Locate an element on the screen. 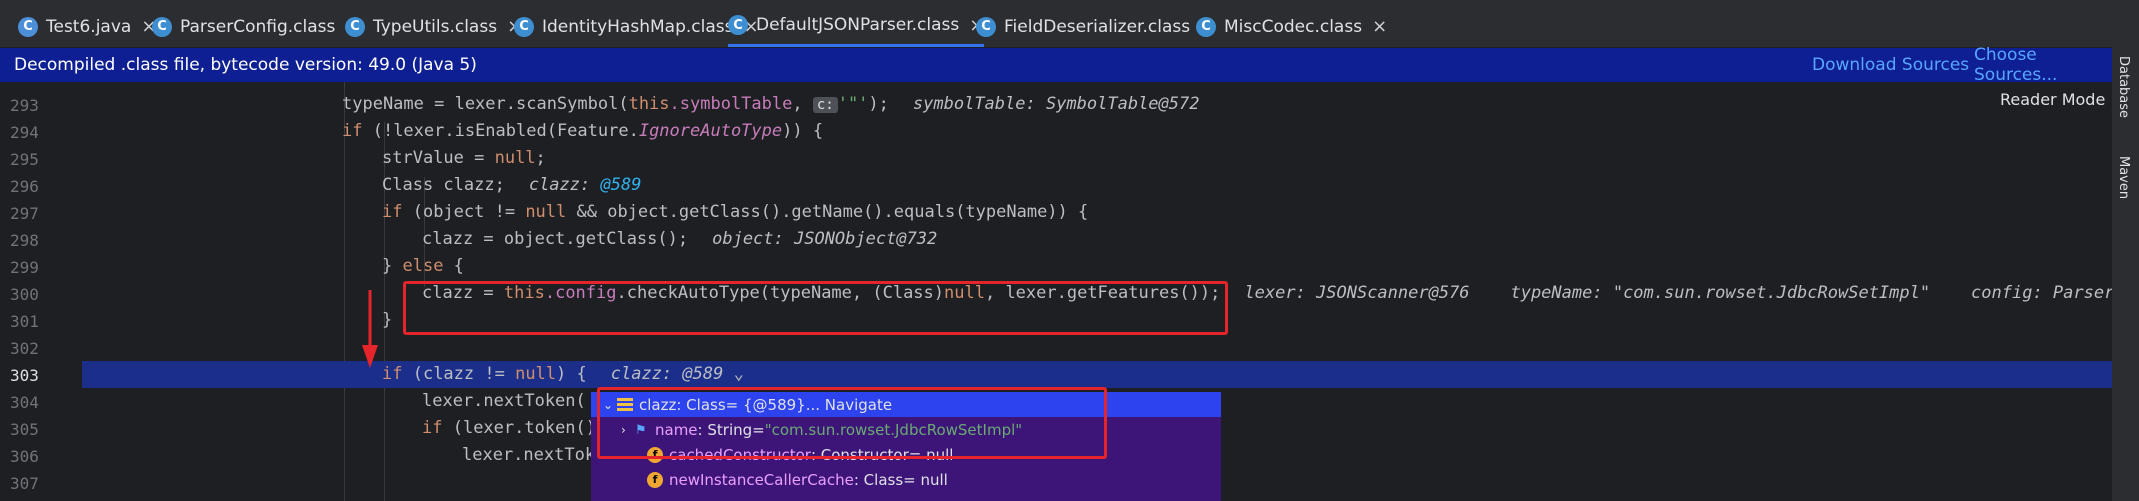  tab-label: DefaultJSONParser.class is located at coordinates (858, 25).